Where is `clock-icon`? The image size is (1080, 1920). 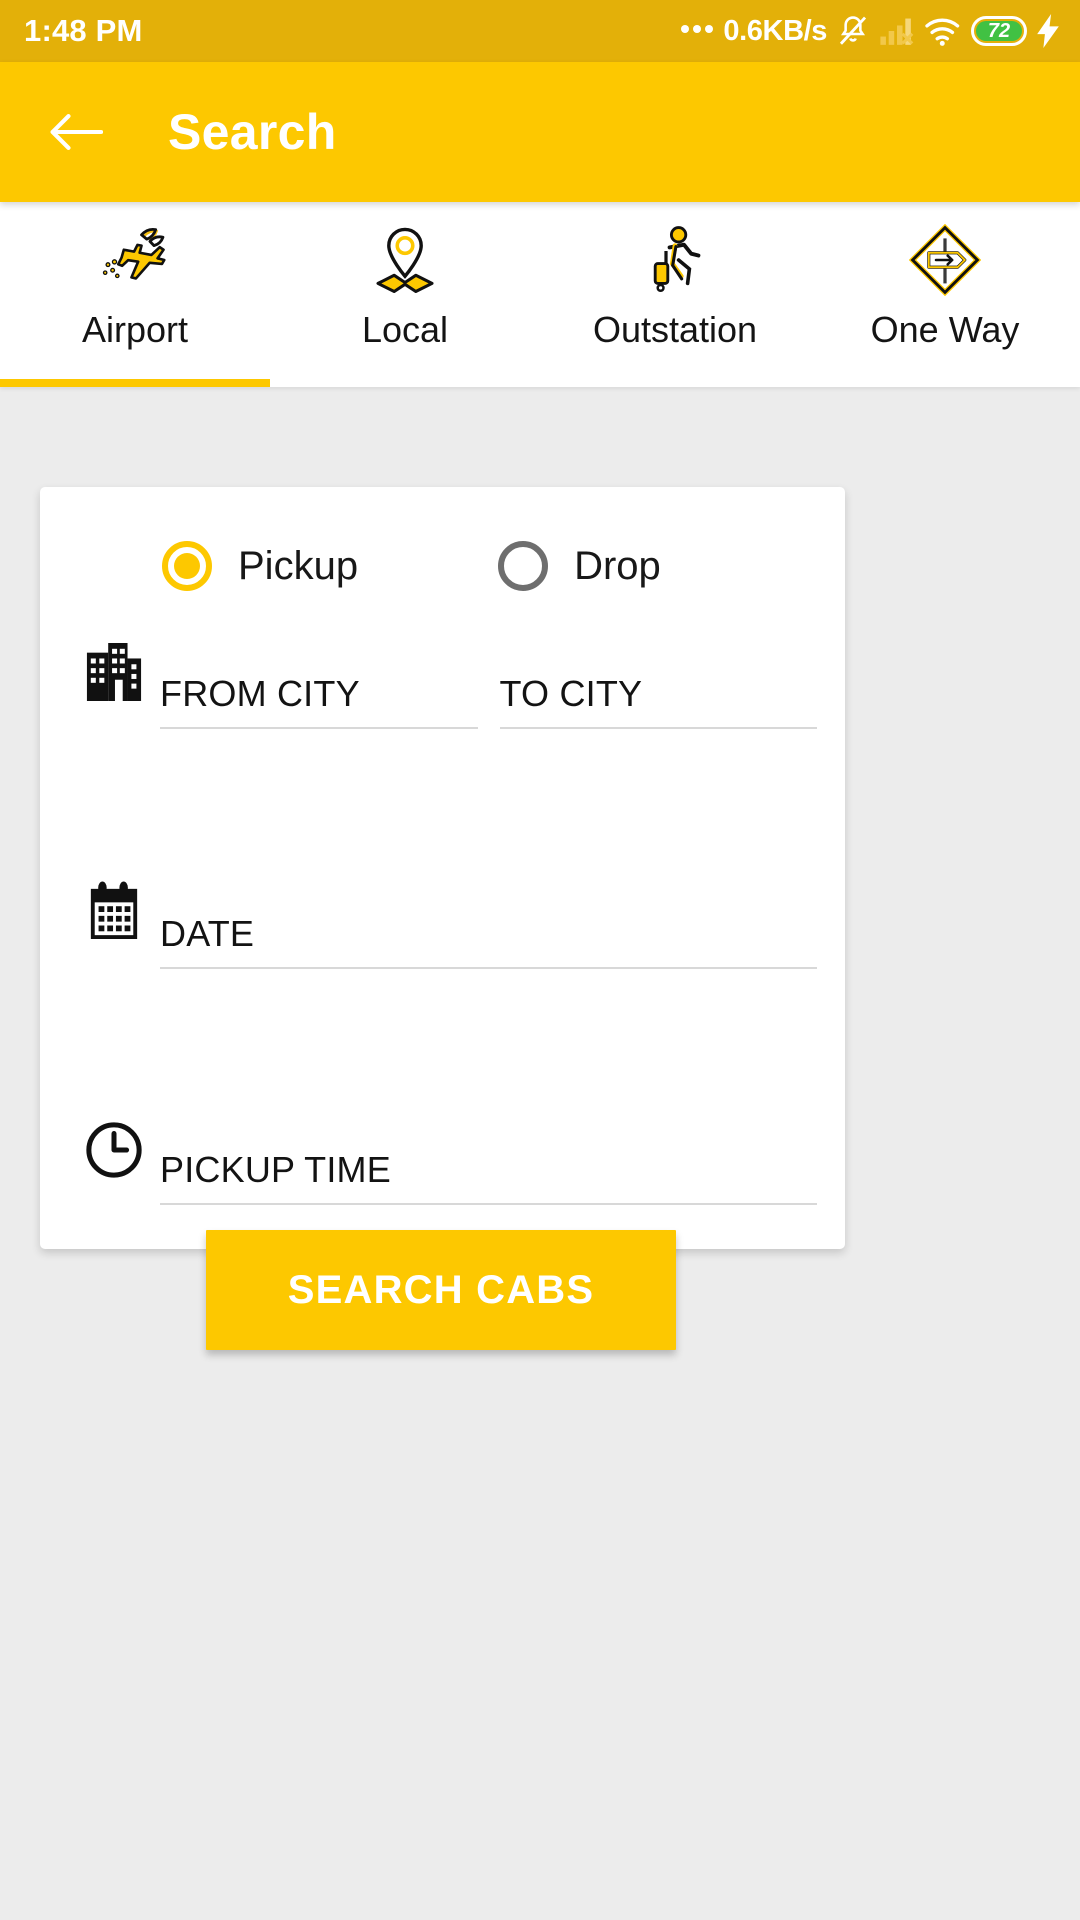
clock-icon is located at coordinates (114, 1163).